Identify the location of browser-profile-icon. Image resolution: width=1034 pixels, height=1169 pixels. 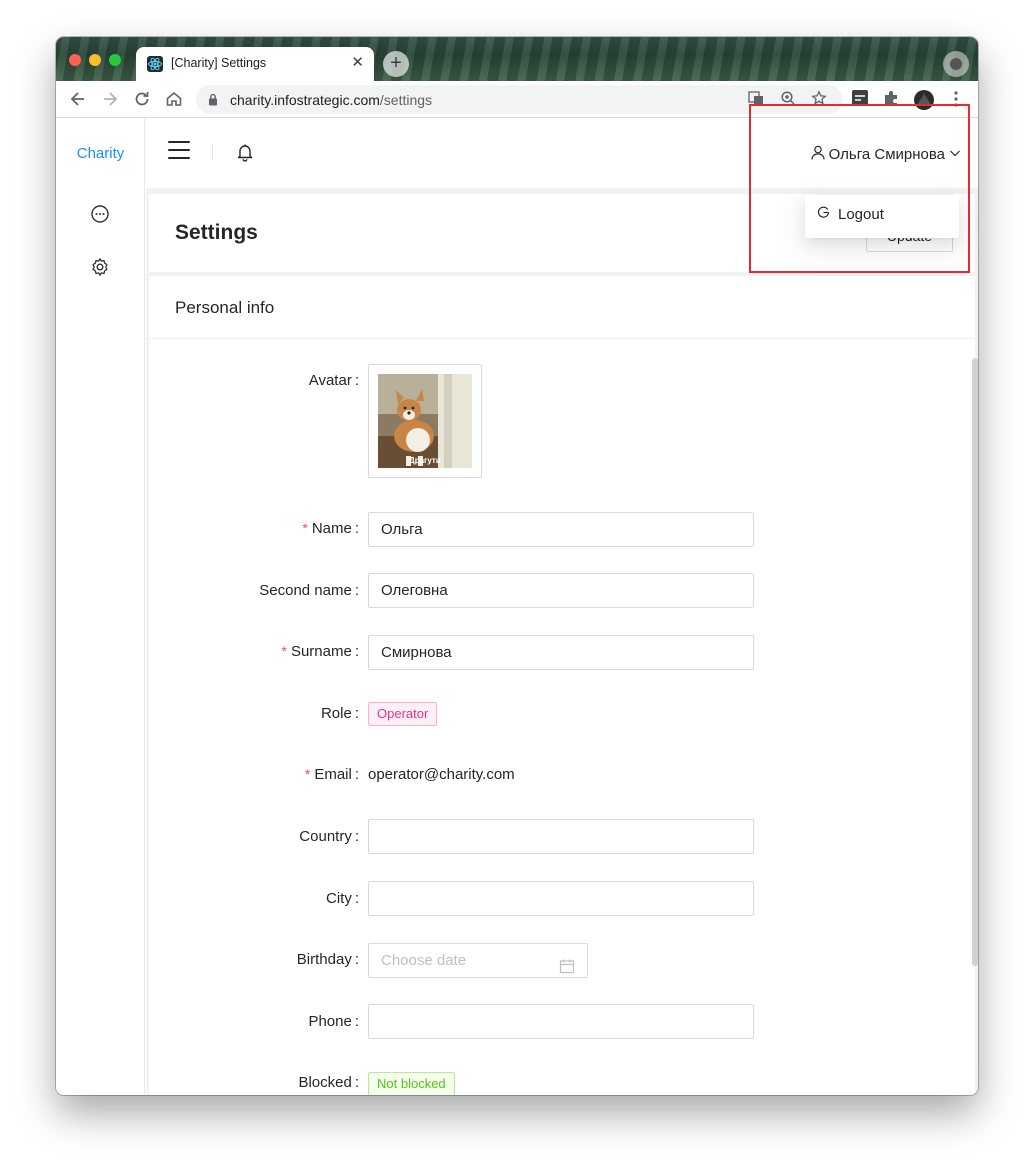
(956, 64).